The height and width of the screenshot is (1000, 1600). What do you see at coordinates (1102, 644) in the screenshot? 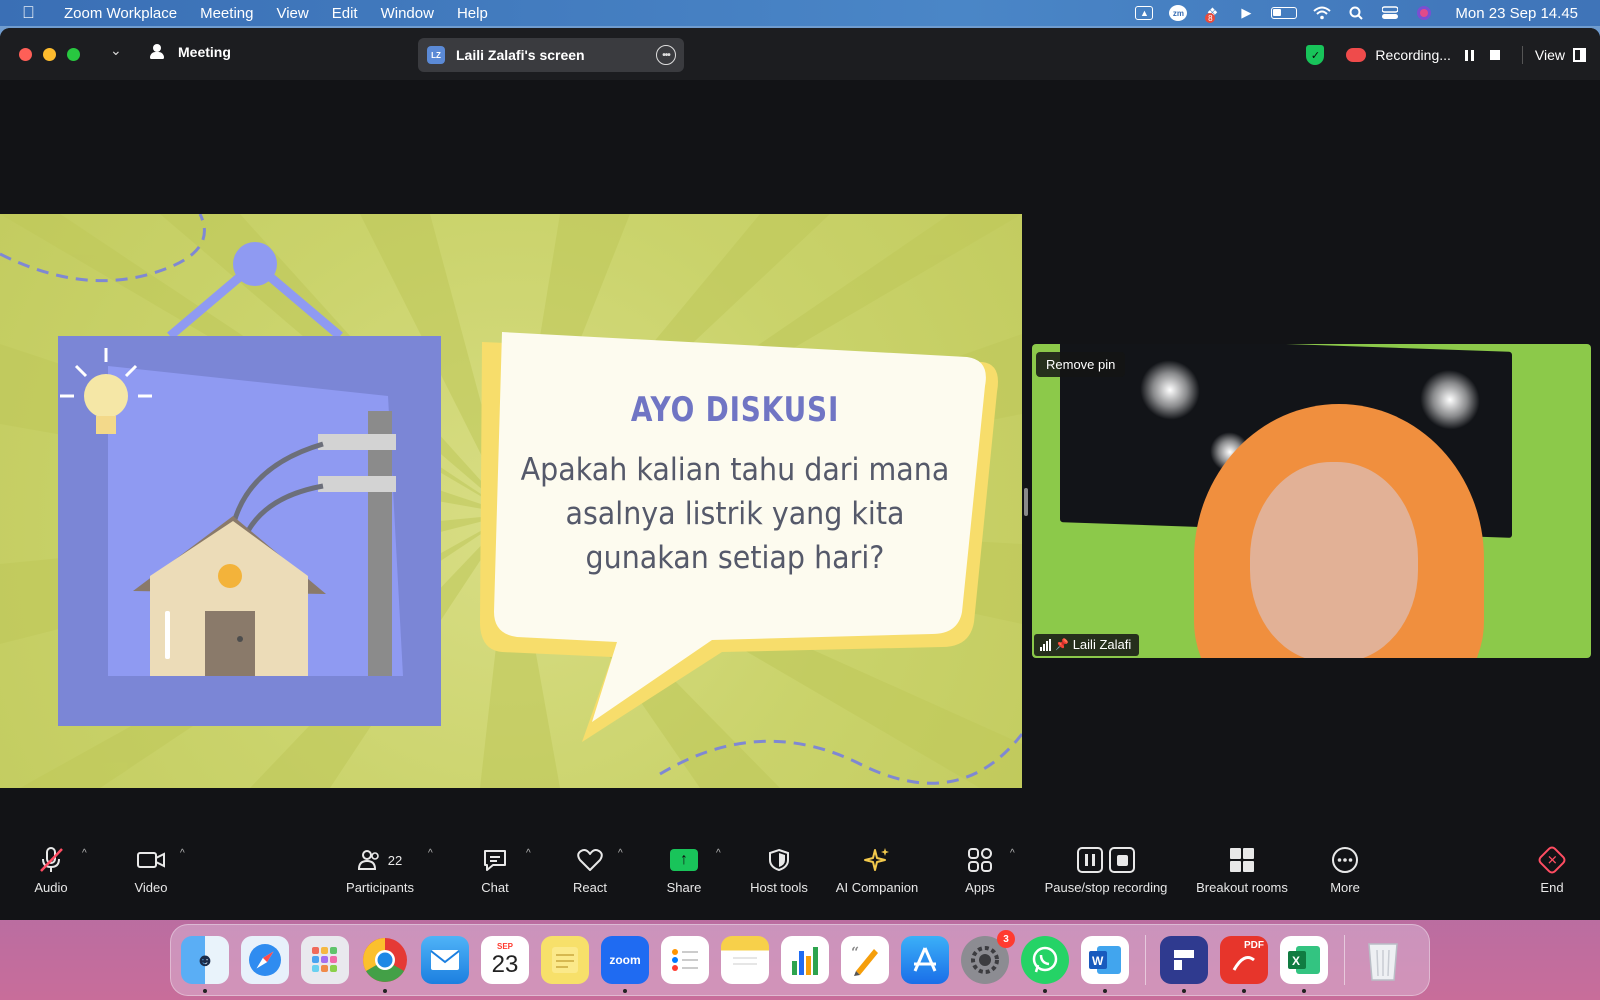
I see `participant-name: Laili Zalafi` at bounding box center [1102, 644].